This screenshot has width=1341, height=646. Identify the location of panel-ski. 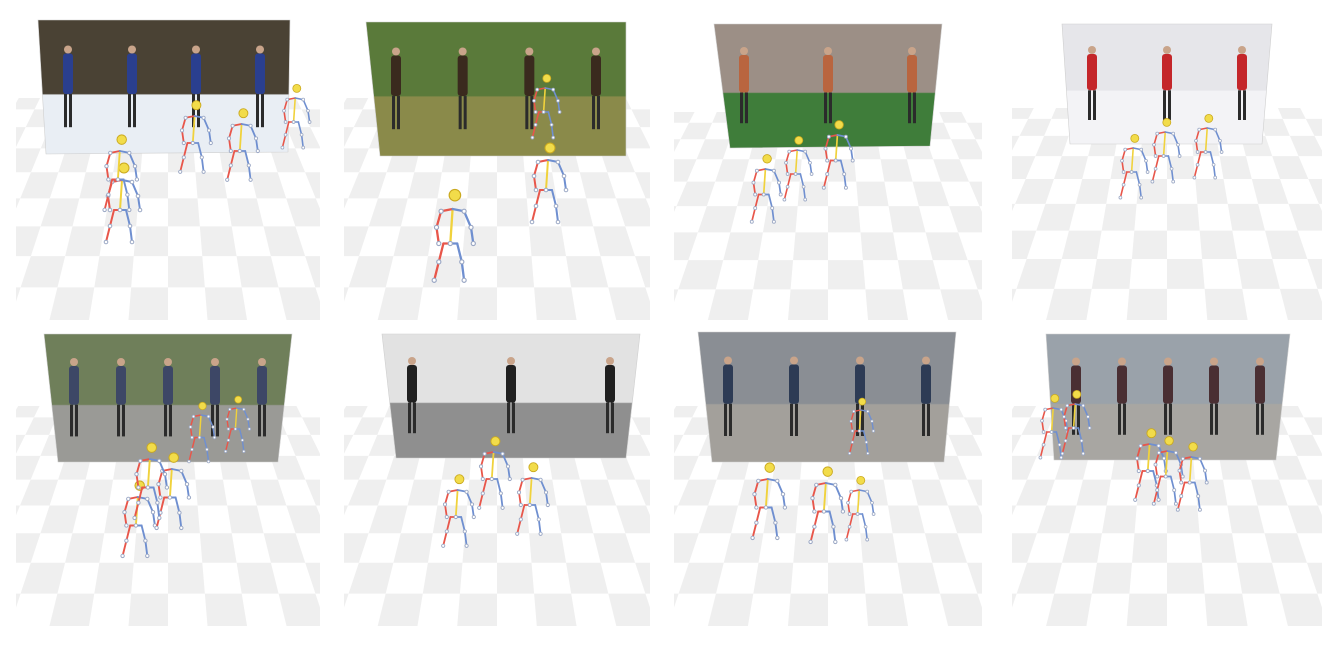
(168, 164).